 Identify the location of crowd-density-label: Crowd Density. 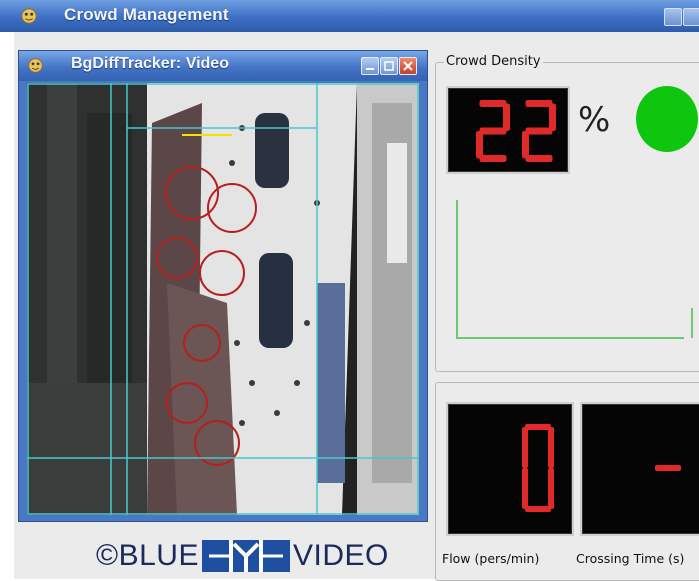
(493, 61).